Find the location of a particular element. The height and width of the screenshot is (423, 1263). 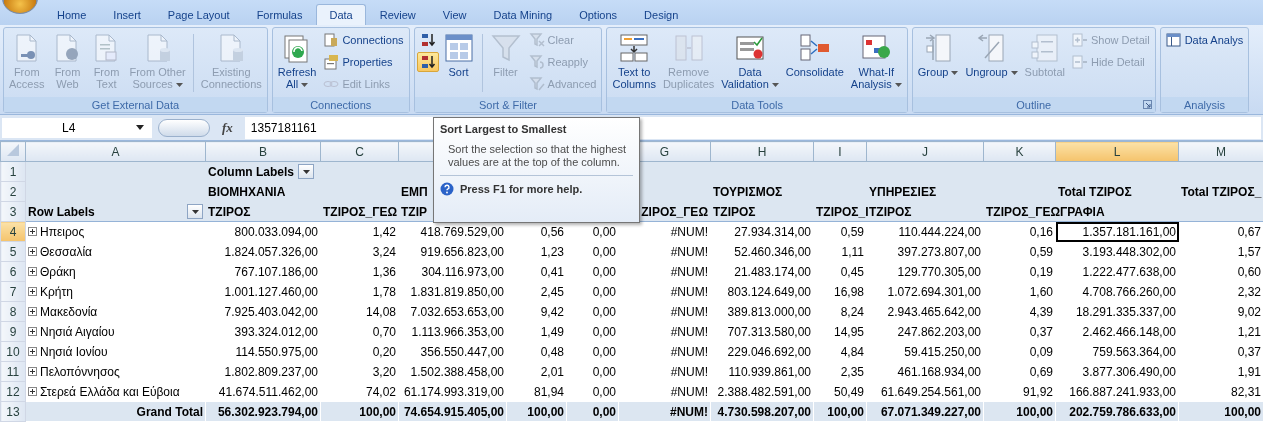

name-box: L4 is located at coordinates (77, 127).